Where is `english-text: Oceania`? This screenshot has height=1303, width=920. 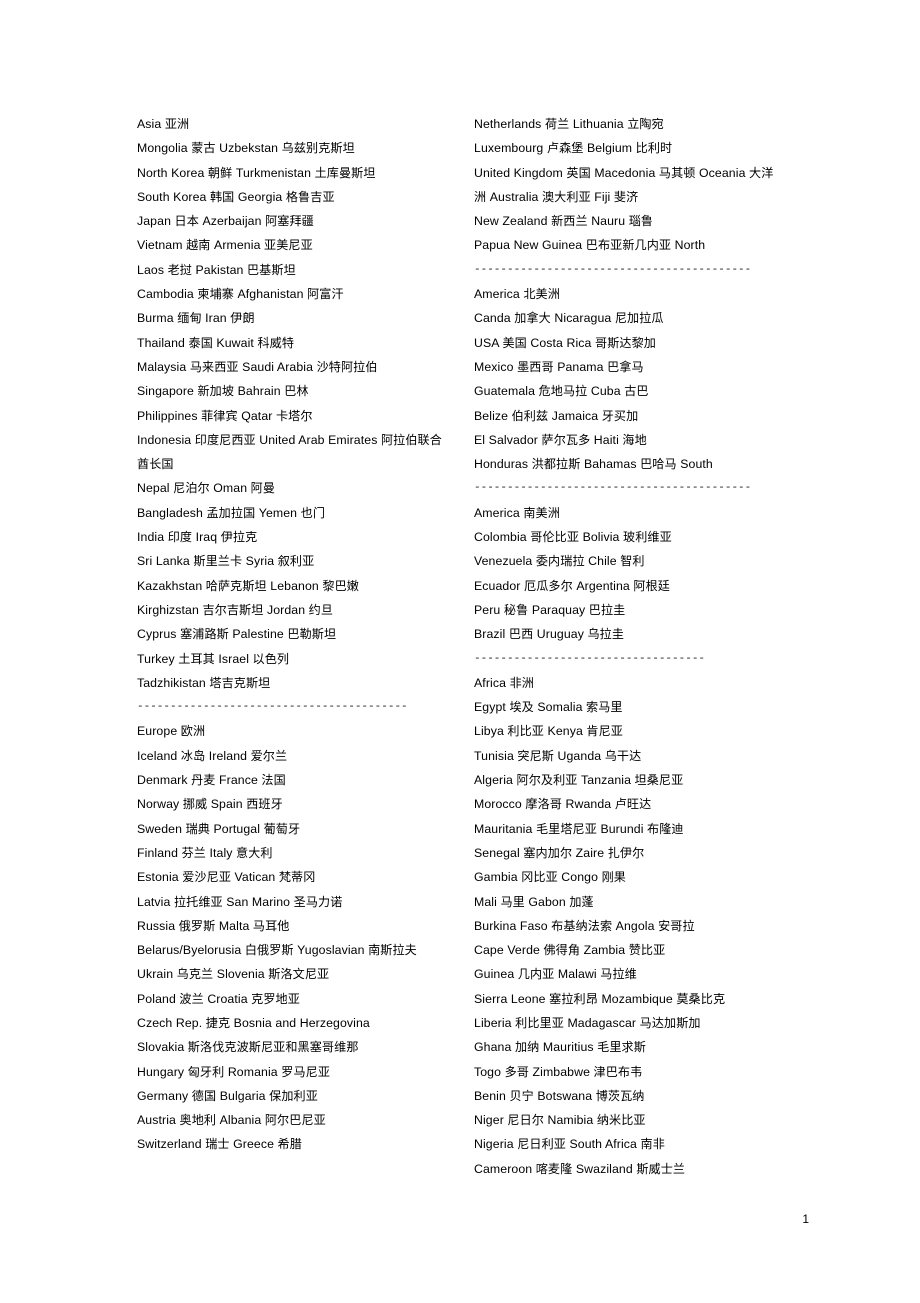 english-text: Oceania is located at coordinates (722, 172).